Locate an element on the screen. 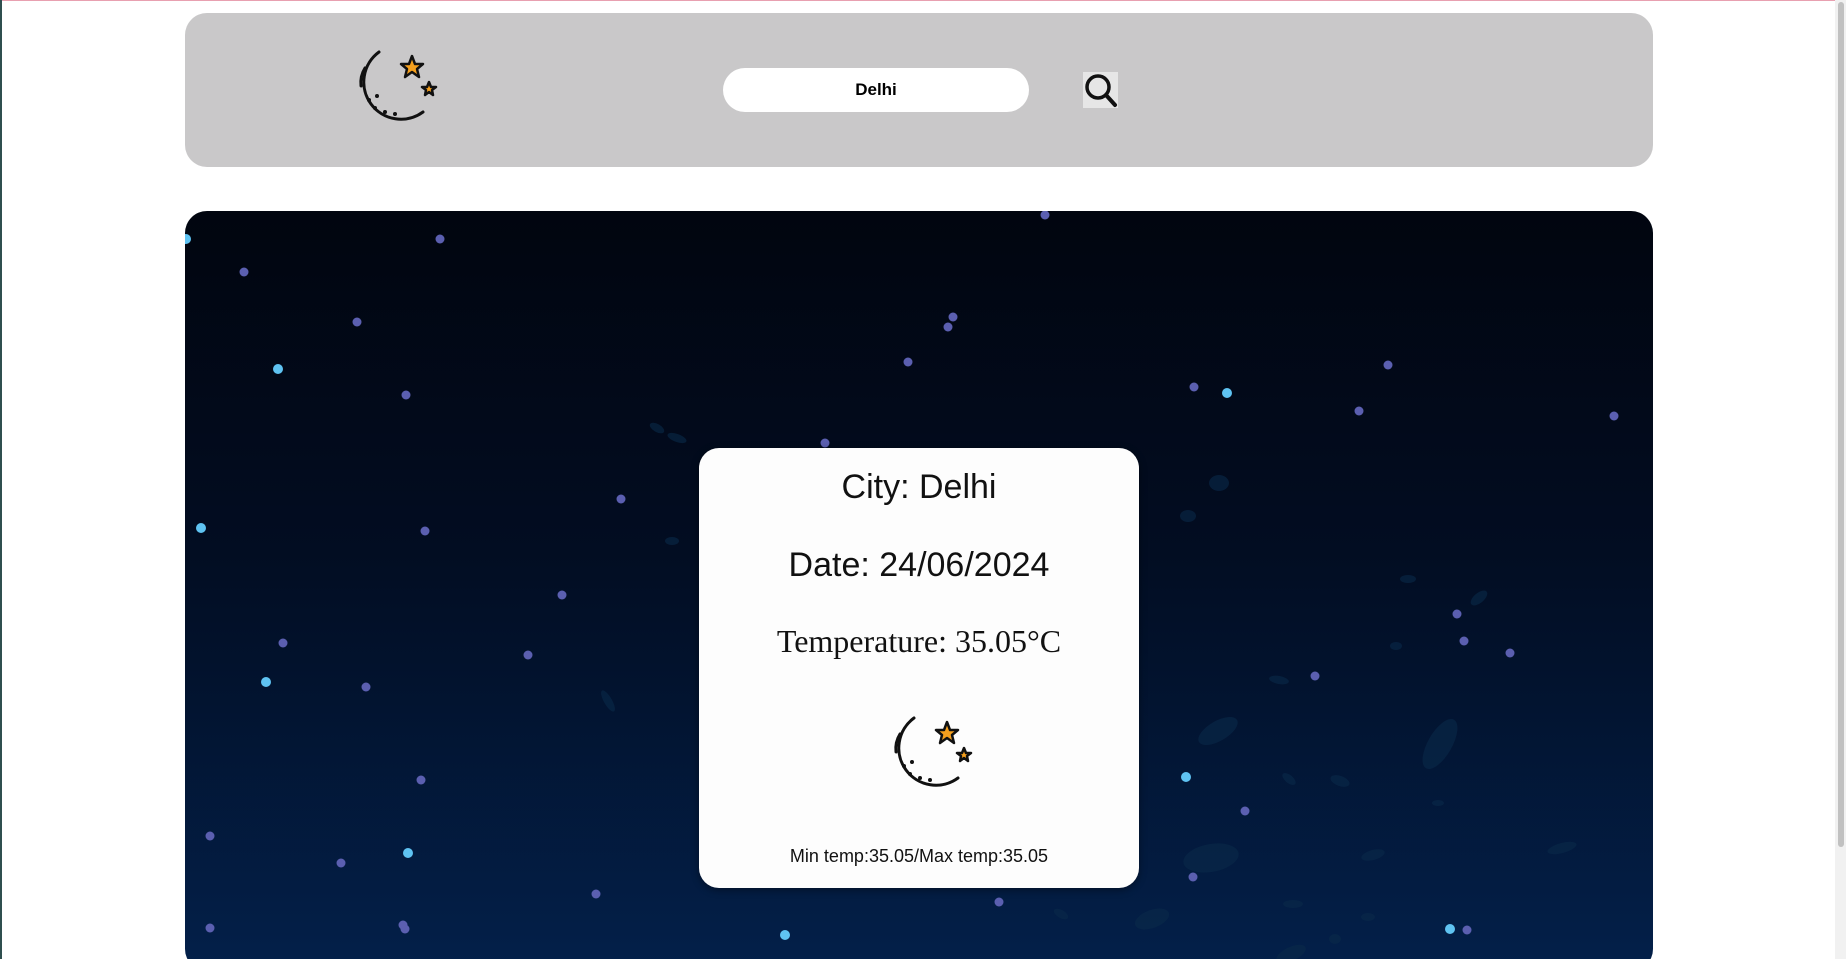 The height and width of the screenshot is (959, 1846). search-icon is located at coordinates (1101, 90).